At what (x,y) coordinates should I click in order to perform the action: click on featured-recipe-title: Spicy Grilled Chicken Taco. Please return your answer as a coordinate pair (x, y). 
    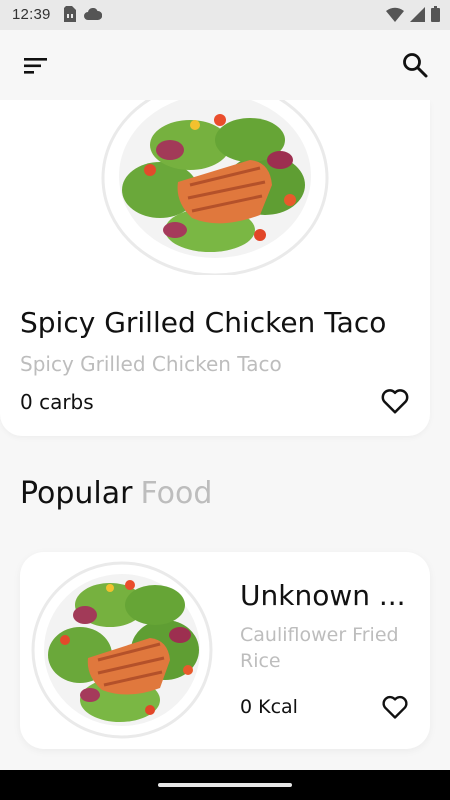
    Looking at the image, I should click on (203, 322).